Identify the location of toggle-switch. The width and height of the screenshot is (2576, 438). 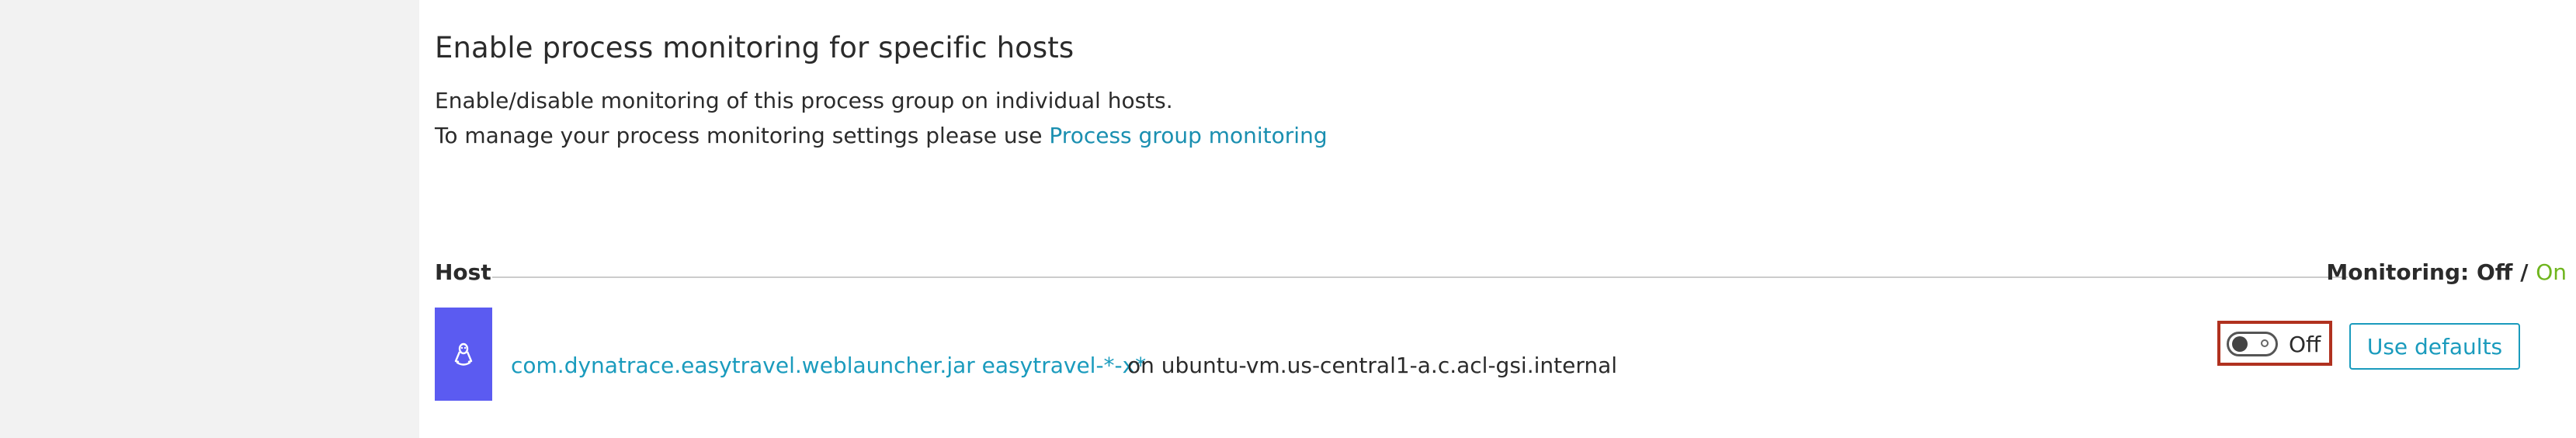
(2252, 344).